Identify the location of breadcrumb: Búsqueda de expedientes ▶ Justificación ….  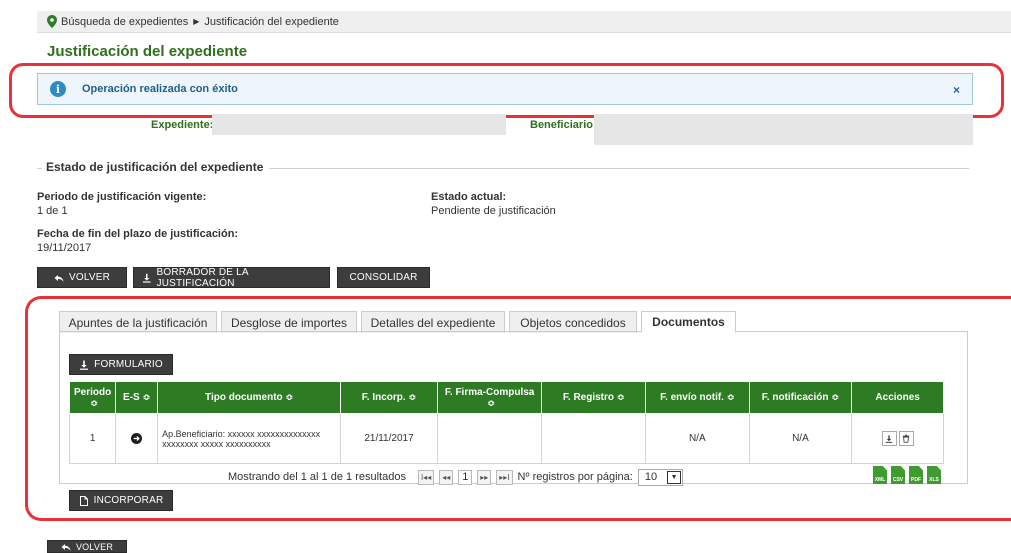
(524, 22).